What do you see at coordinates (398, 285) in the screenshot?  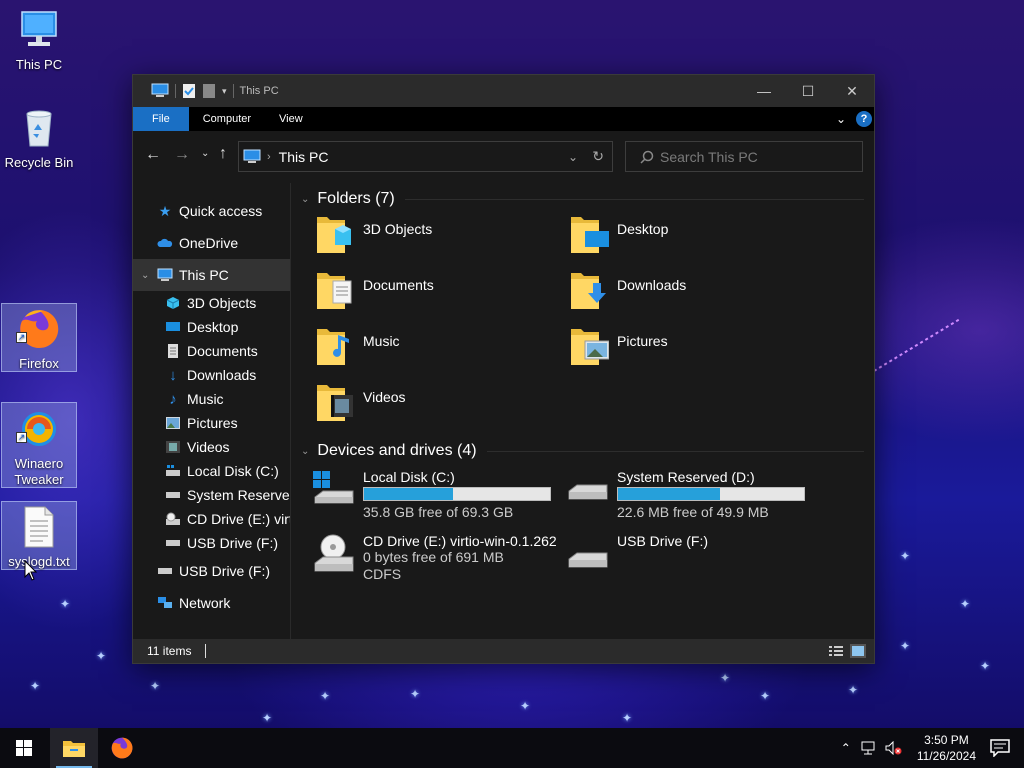 I see `folder-label: Documents` at bounding box center [398, 285].